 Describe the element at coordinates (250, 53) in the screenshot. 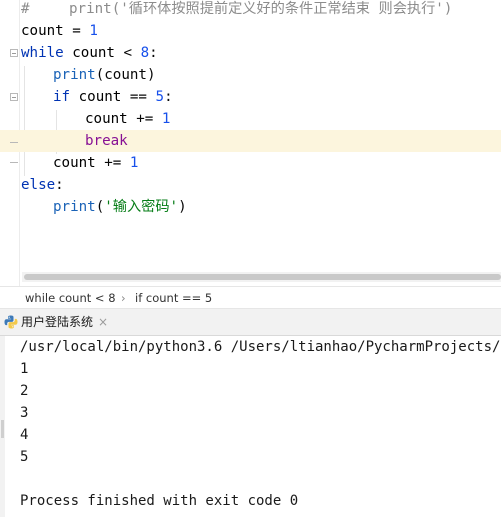

I see `code-line: while count < 8:` at that location.